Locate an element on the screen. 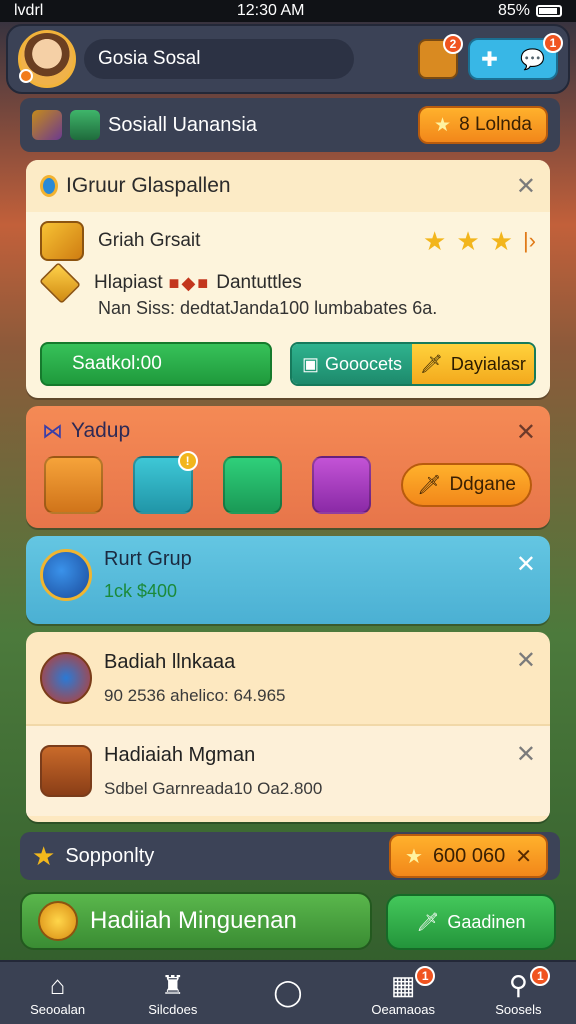  tab-calendar: ▦ 1 Oeamaoas is located at coordinates (403, 991).